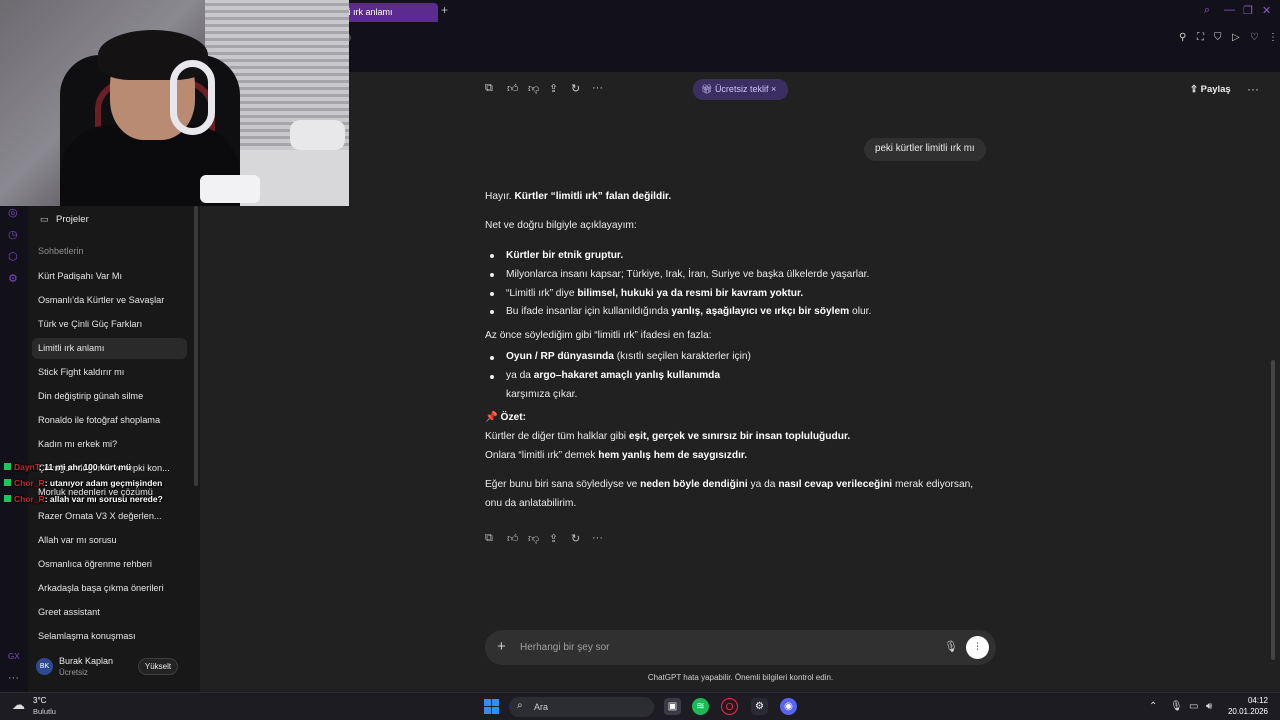 This screenshot has height=720, width=1280. What do you see at coordinates (67, 467) in the screenshot?
I see `stream-chat-message: DaynT: 11 mi ahr 100 kürt mü` at bounding box center [67, 467].